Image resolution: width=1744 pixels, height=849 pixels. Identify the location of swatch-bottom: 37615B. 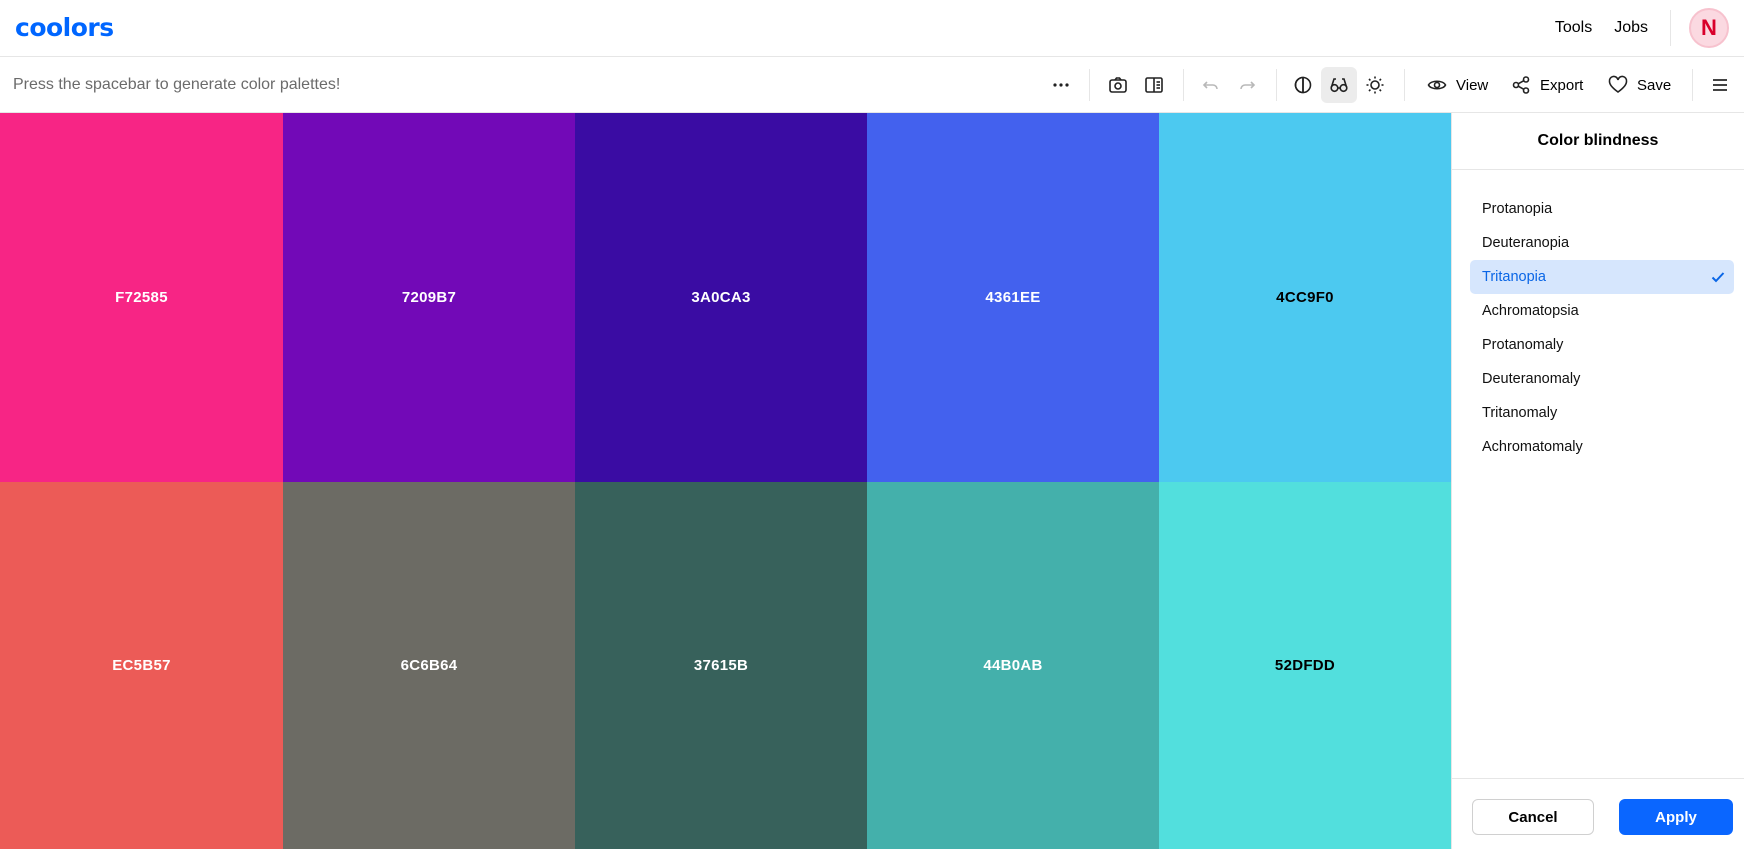
(721, 665).